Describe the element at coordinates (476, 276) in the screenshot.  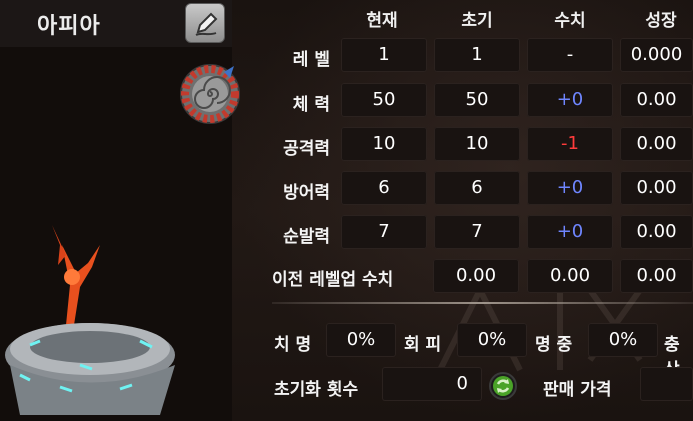
I see `prev-levelup-value-1: 0.00` at that location.